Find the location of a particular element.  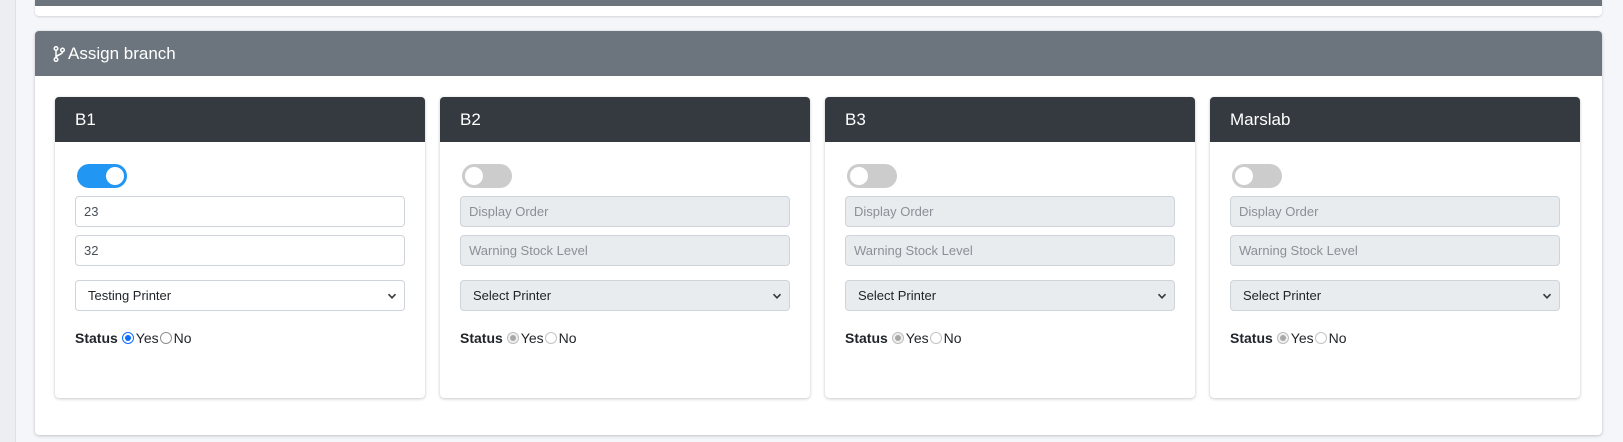

code-branch-icon is located at coordinates (59, 53).